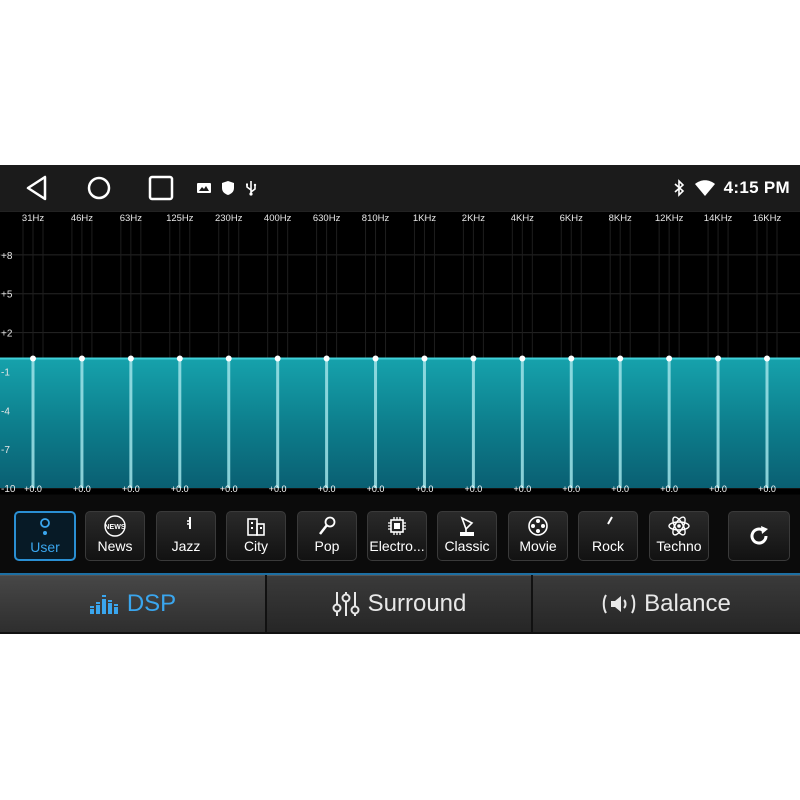 The height and width of the screenshot is (800, 800). I want to click on frequency-label: 46Hz, so click(82, 218).